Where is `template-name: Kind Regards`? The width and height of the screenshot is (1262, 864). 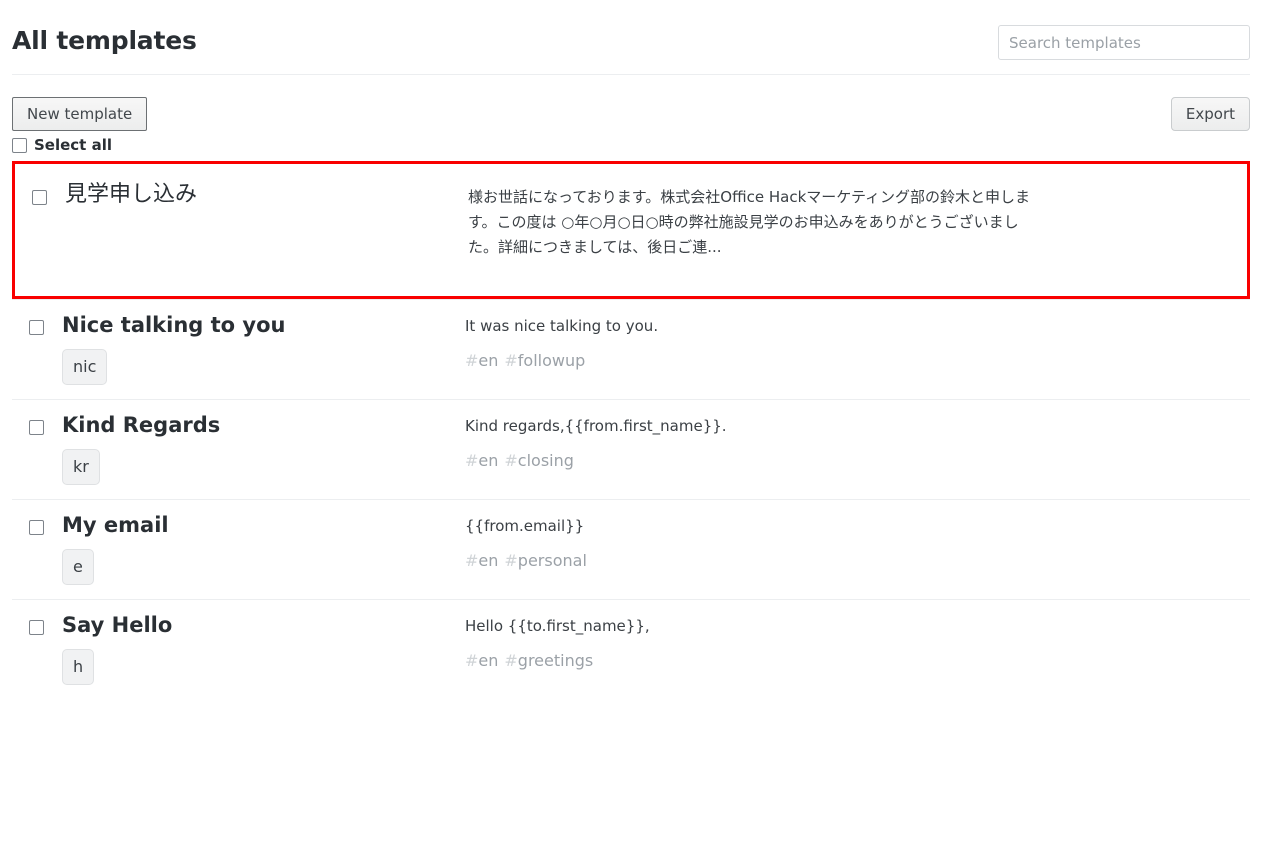 template-name: Kind Regards is located at coordinates (263, 425).